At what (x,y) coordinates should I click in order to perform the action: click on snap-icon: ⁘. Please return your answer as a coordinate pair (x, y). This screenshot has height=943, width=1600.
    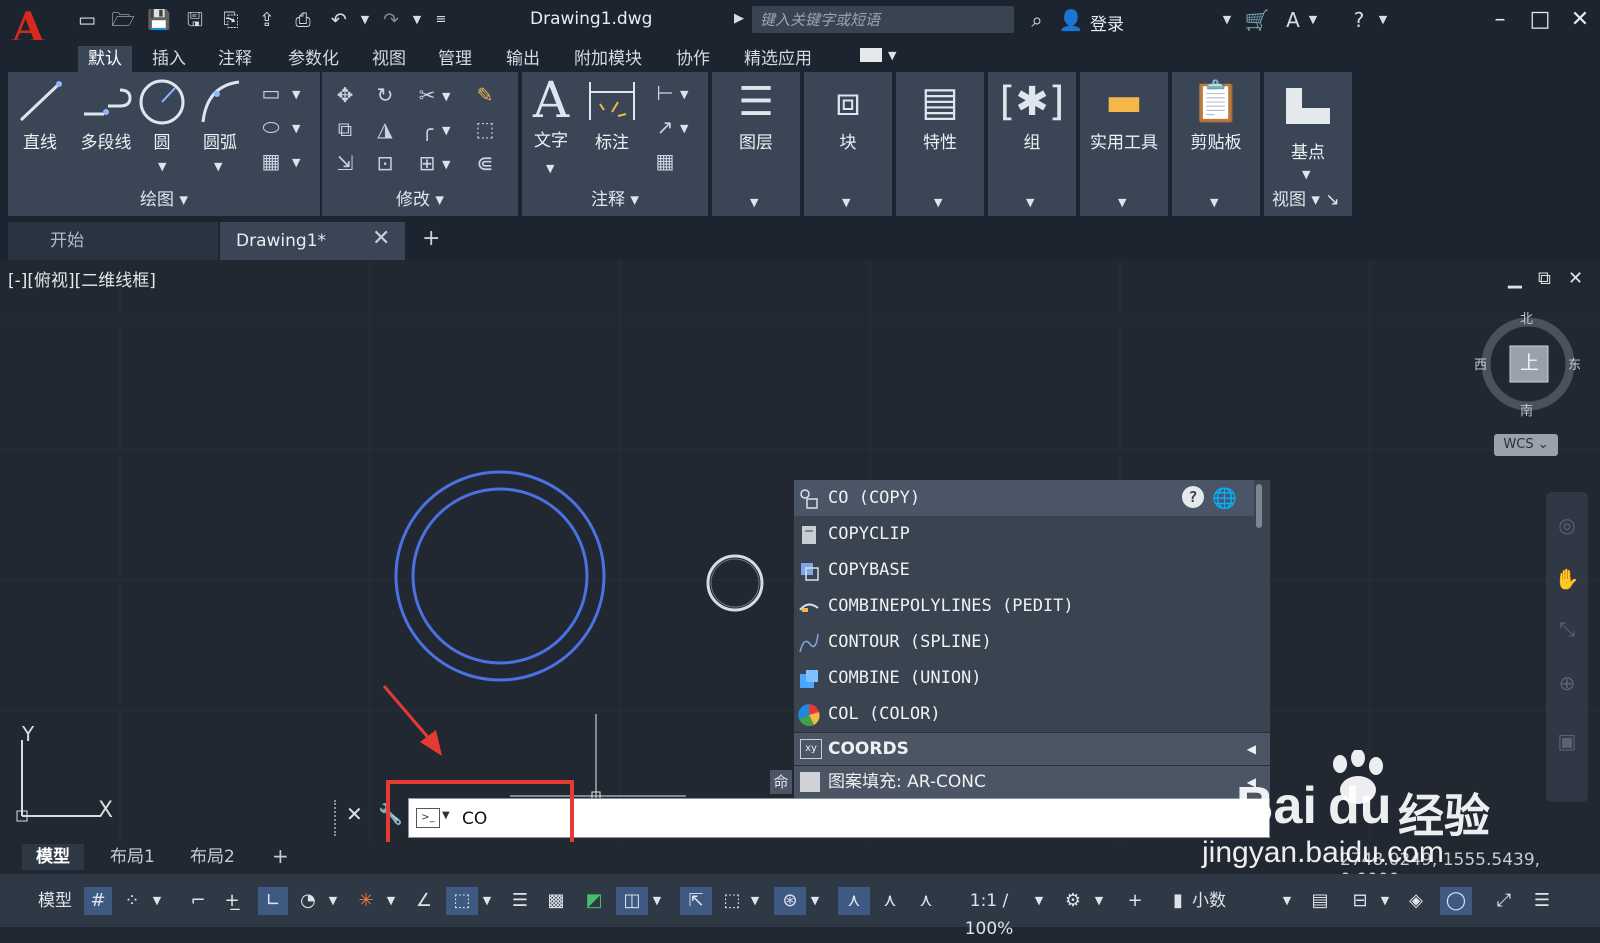
    Looking at the image, I should click on (132, 901).